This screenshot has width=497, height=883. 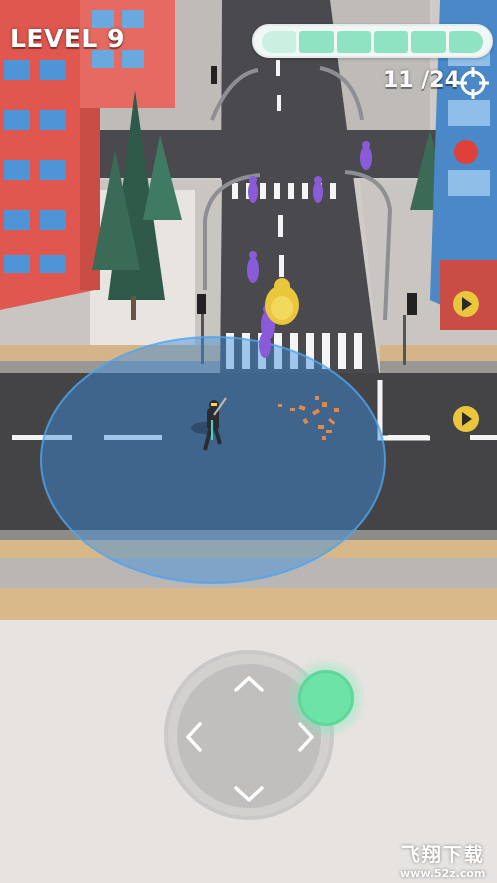 What do you see at coordinates (442, 855) in the screenshot?
I see `watermark-title: 飞翔下载` at bounding box center [442, 855].